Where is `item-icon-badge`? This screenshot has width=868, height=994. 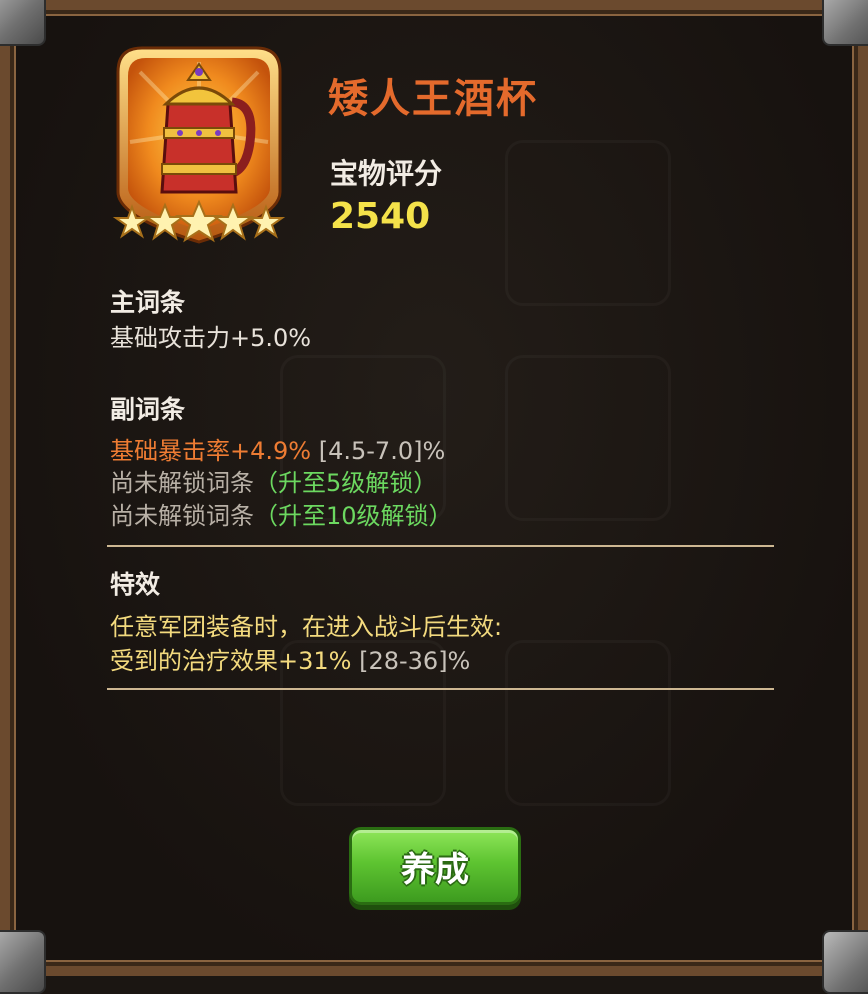
item-icon-badge is located at coordinates (199, 145).